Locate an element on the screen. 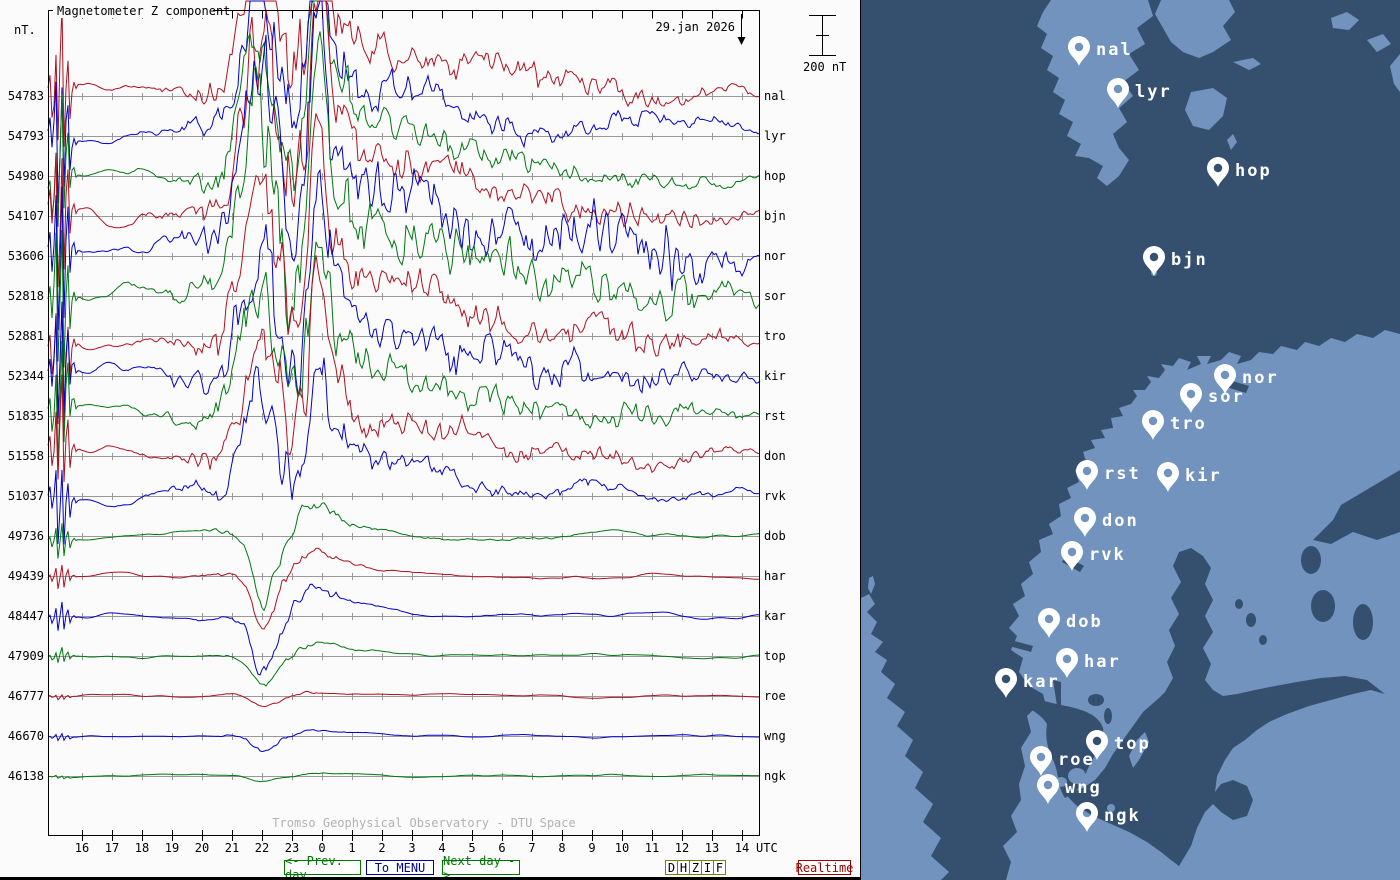  map-pin-label: roe is located at coordinates (1076, 760).